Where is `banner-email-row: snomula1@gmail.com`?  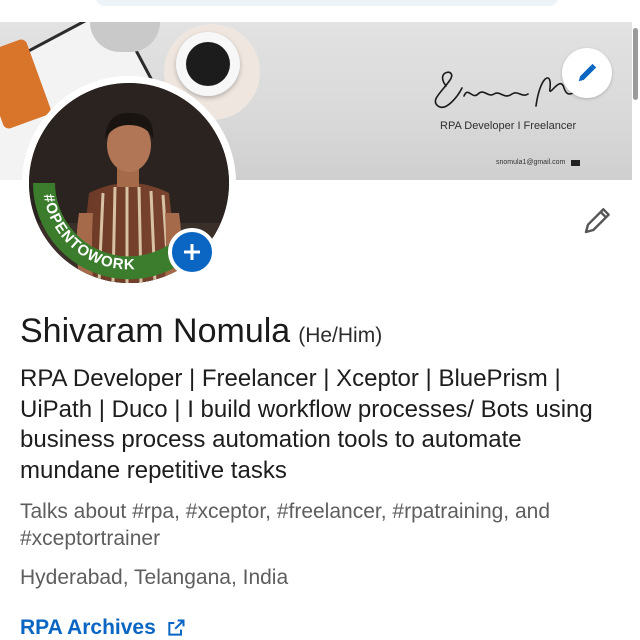
banner-email-row: snomula1@gmail.com is located at coordinates (538, 162).